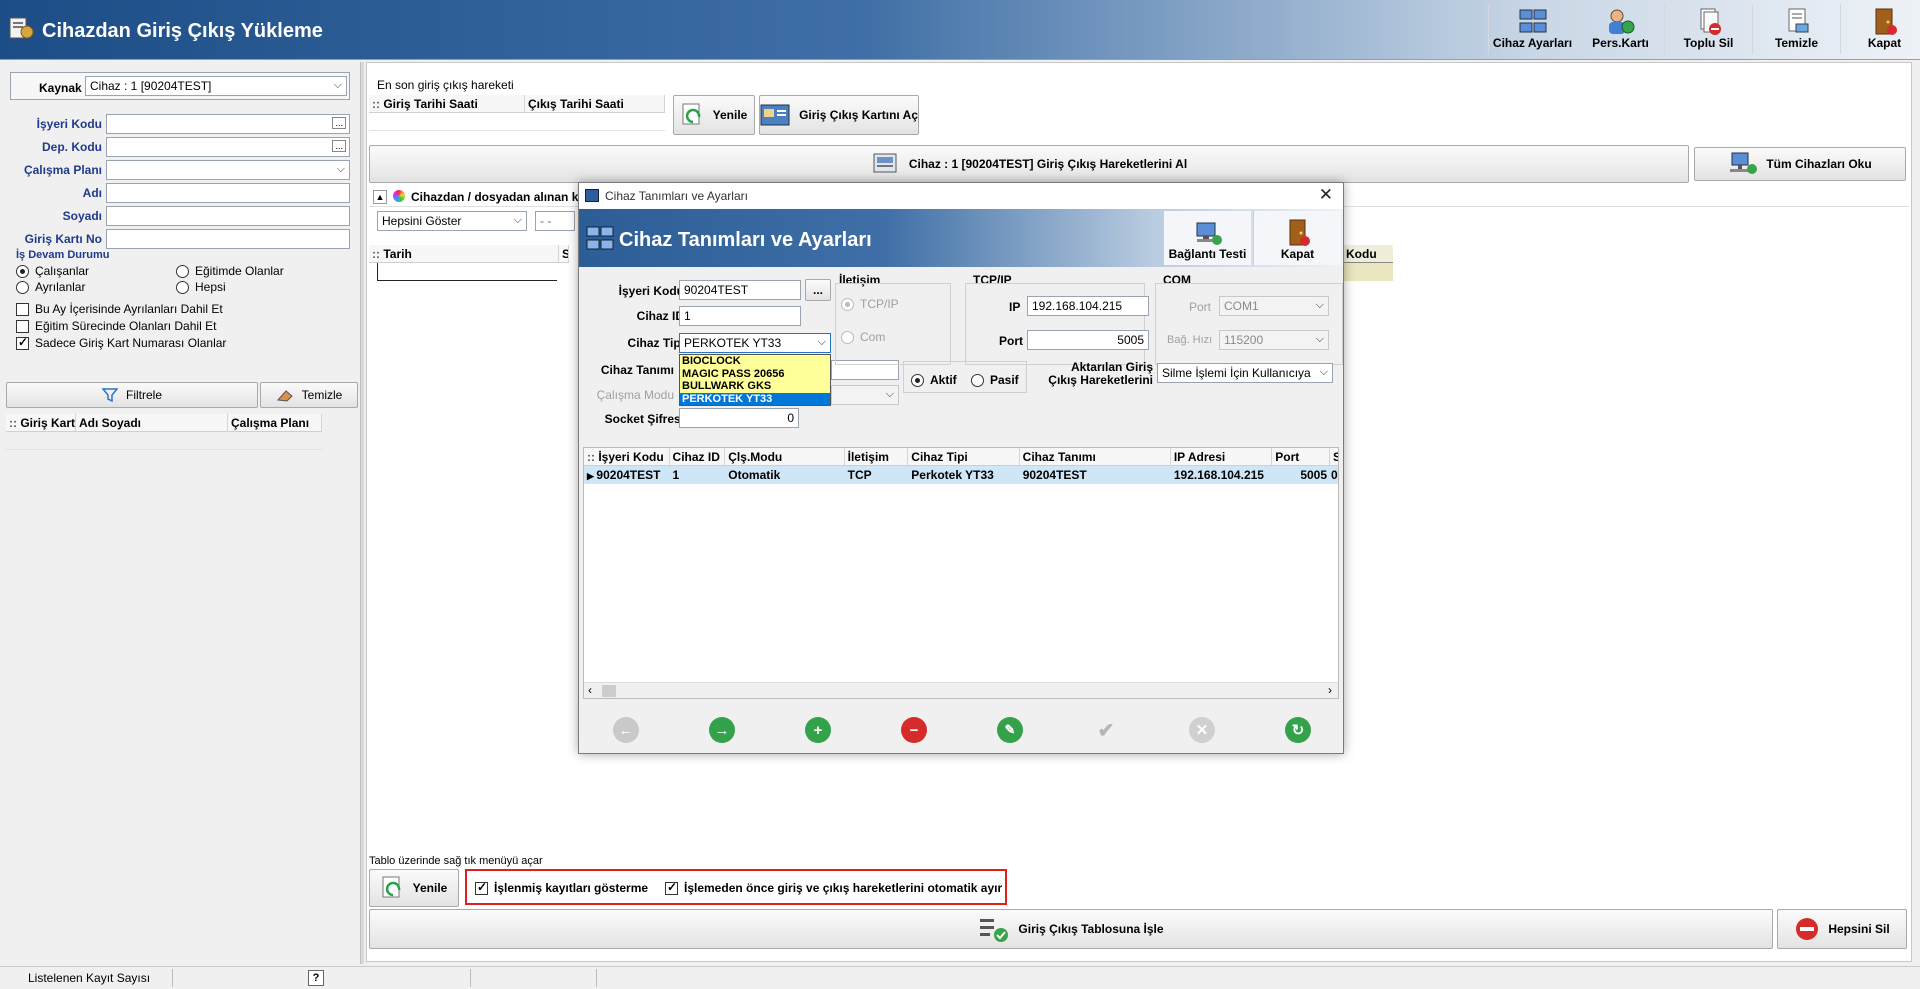  I want to click on radio-pasif: Pasif, so click(995, 380).